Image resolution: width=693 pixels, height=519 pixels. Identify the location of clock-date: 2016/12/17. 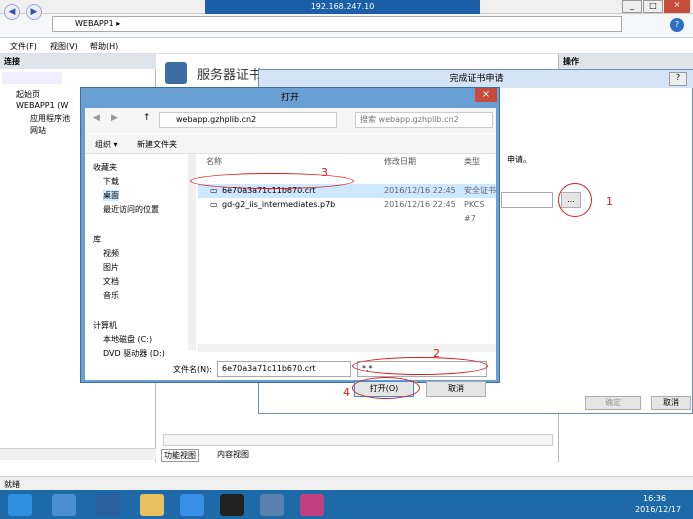
(658, 509).